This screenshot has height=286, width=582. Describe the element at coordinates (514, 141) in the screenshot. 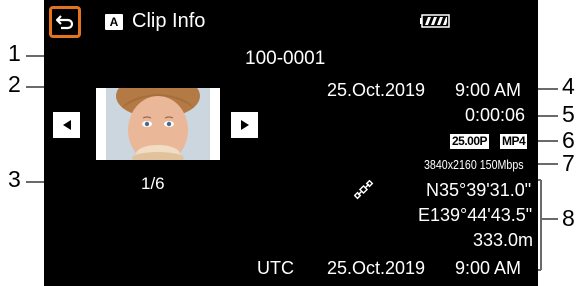

I see `format-badge: MP4` at that location.